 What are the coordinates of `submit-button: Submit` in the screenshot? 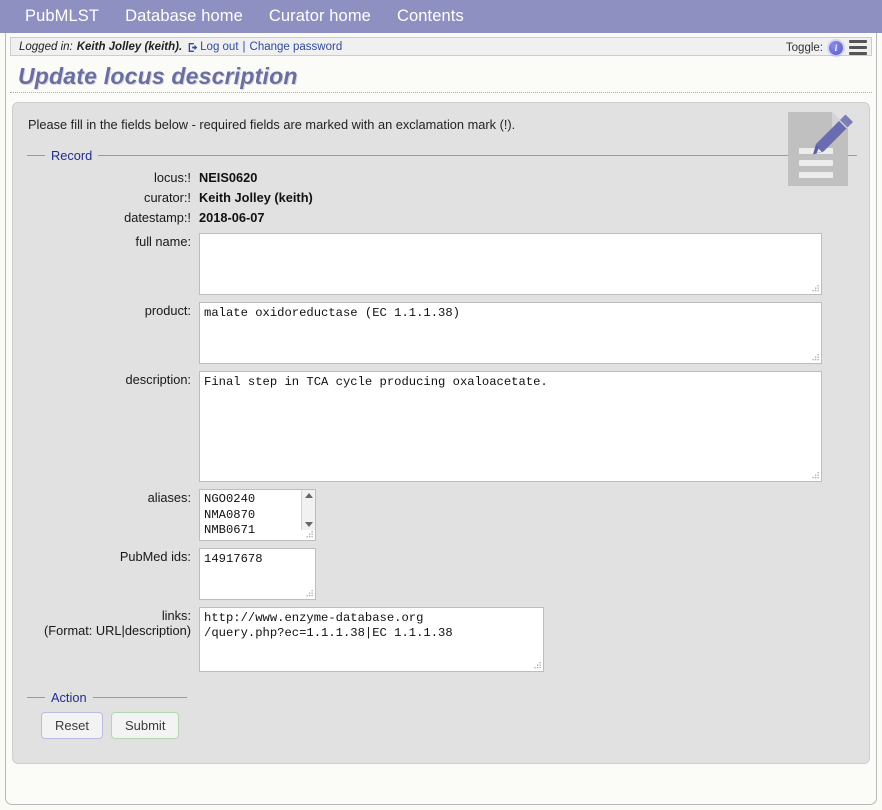 It's located at (145, 725).